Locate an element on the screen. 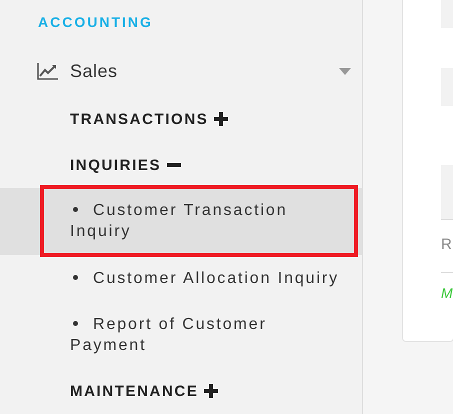  menu-item: Customer Allocation Inquiry is located at coordinates (181, 278).